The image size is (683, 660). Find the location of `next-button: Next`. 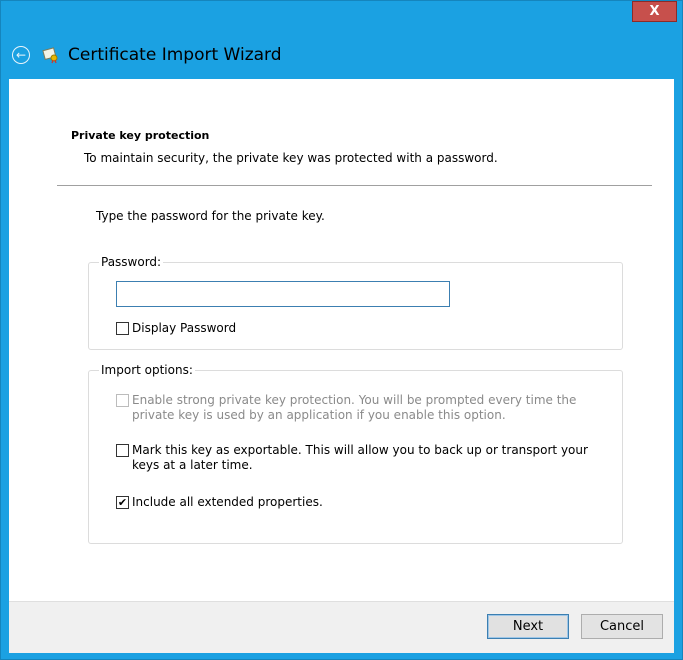

next-button: Next is located at coordinates (528, 626).